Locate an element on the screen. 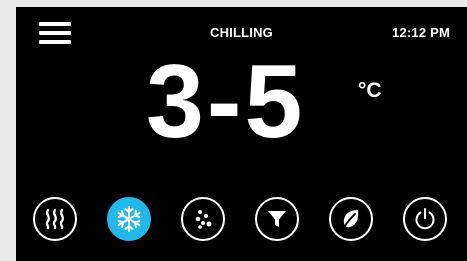 The height and width of the screenshot is (261, 467). dots-icon is located at coordinates (203, 219).